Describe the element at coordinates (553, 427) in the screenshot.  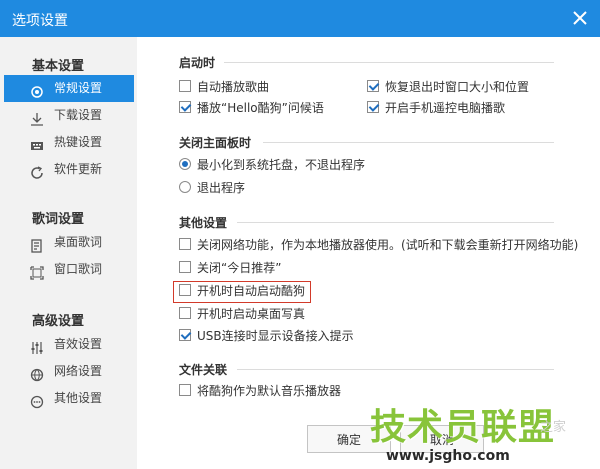
I see `watermark-sub: 之家` at that location.